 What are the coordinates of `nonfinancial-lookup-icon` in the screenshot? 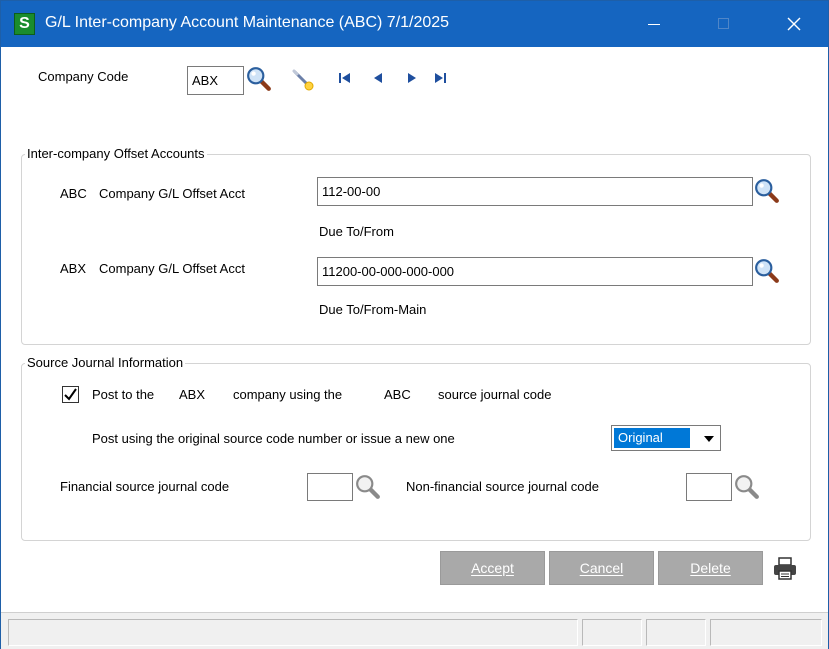 It's located at (747, 487).